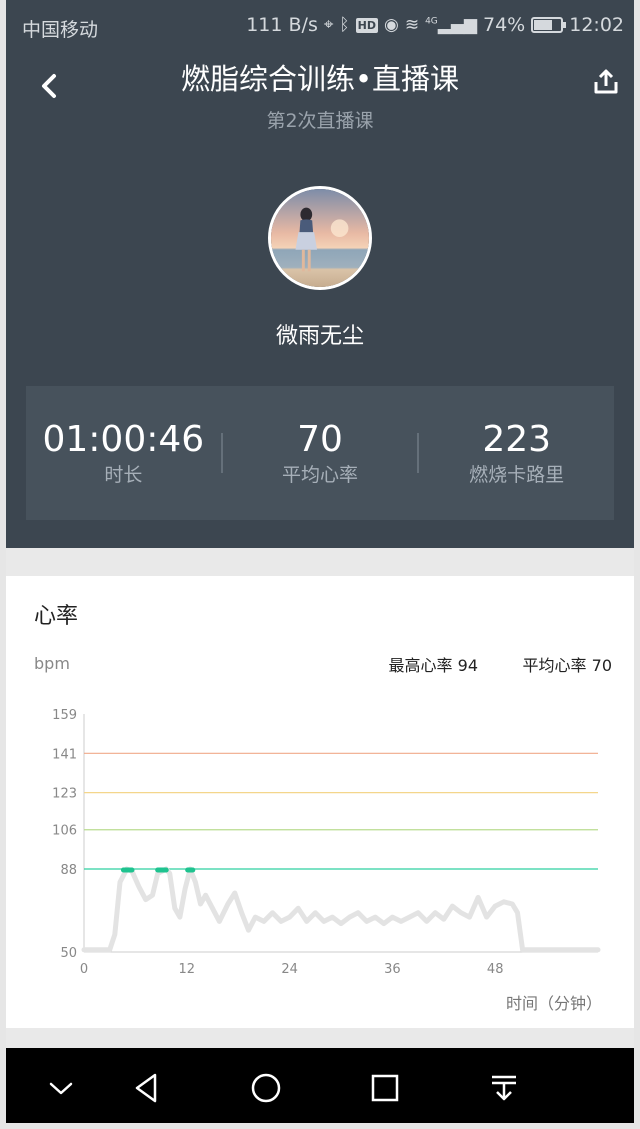 The width and height of the screenshot is (640, 1129). What do you see at coordinates (412, 25) in the screenshot?
I see `wifi-icon: ≋` at bounding box center [412, 25].